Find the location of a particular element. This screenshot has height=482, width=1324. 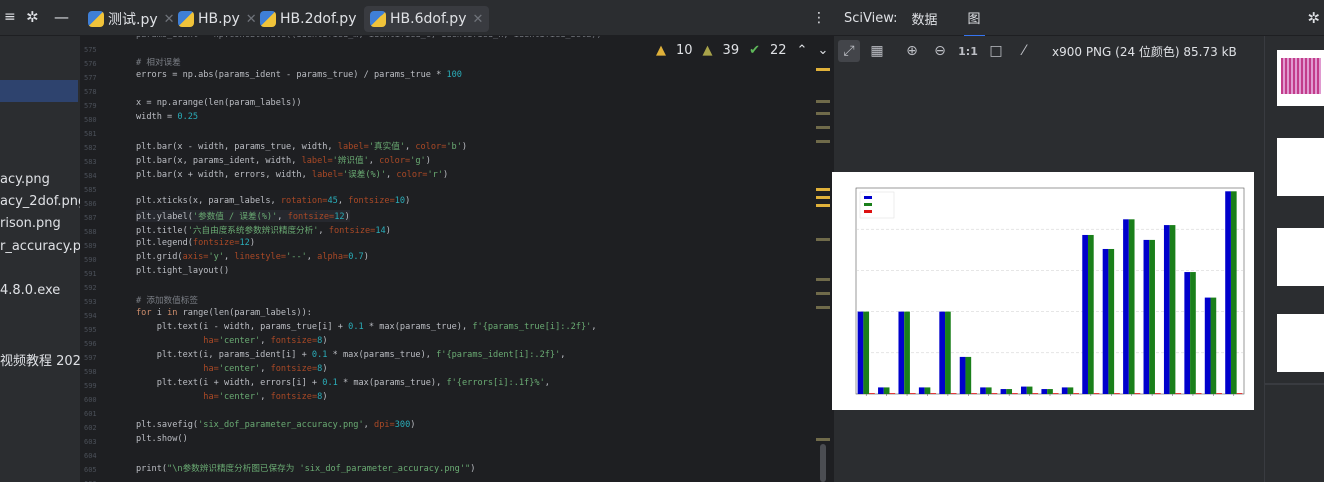

line-number: 587 is located at coordinates (90, 218).